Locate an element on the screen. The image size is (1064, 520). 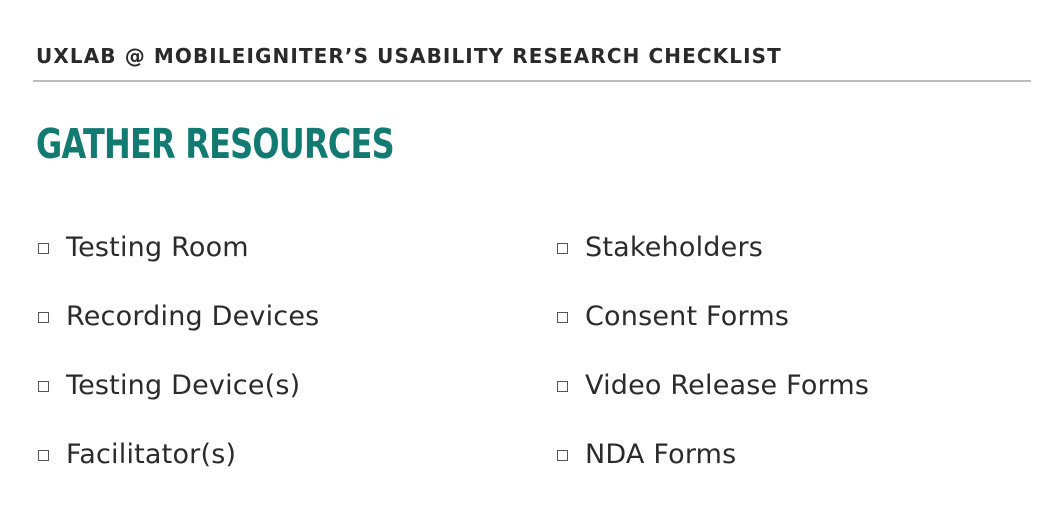
checklist-item-recording-devices: Recording Devices is located at coordinates (178, 327).